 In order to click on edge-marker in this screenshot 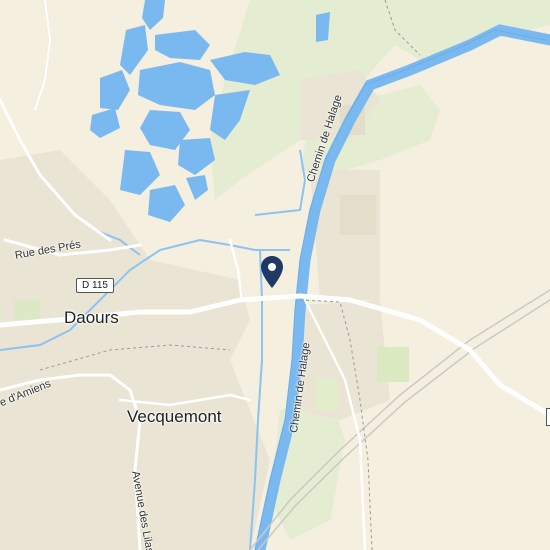, I will do `click(548, 417)`.